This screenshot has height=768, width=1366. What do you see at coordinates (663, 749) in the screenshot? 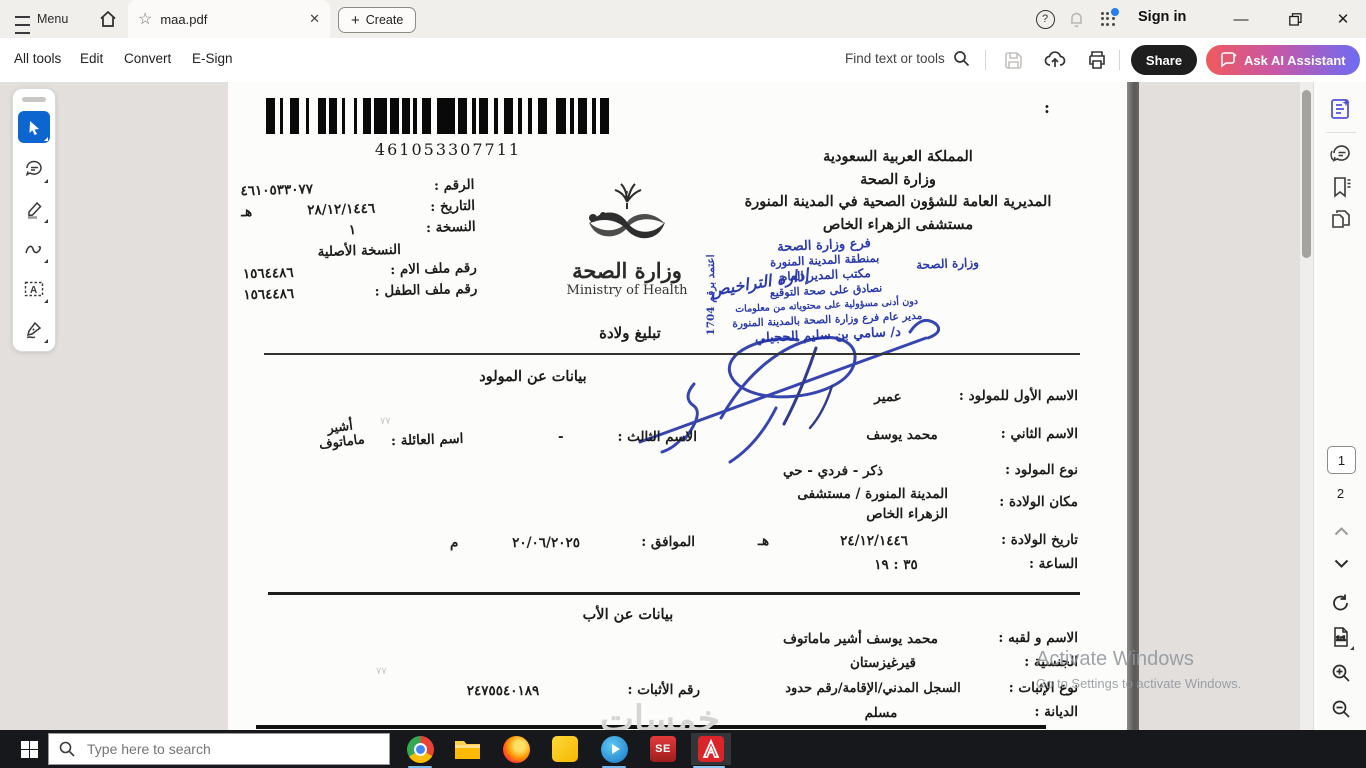
I see `se-app-icon: SE` at bounding box center [663, 749].